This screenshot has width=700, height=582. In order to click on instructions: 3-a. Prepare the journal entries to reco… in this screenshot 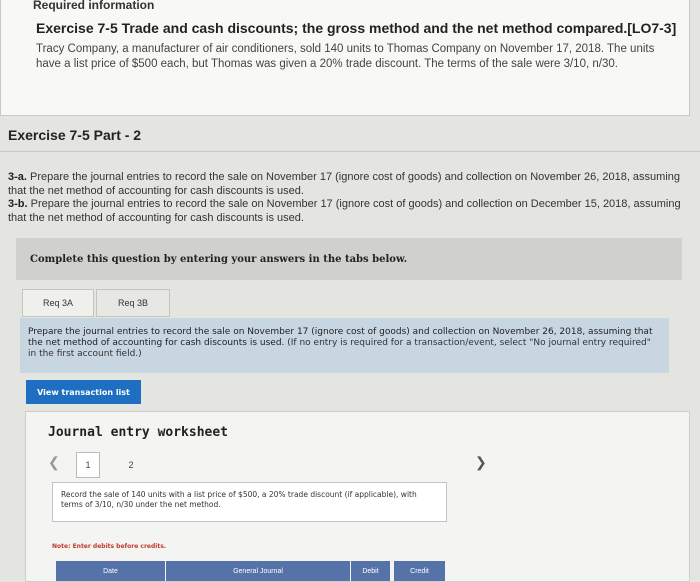, I will do `click(345, 198)`.